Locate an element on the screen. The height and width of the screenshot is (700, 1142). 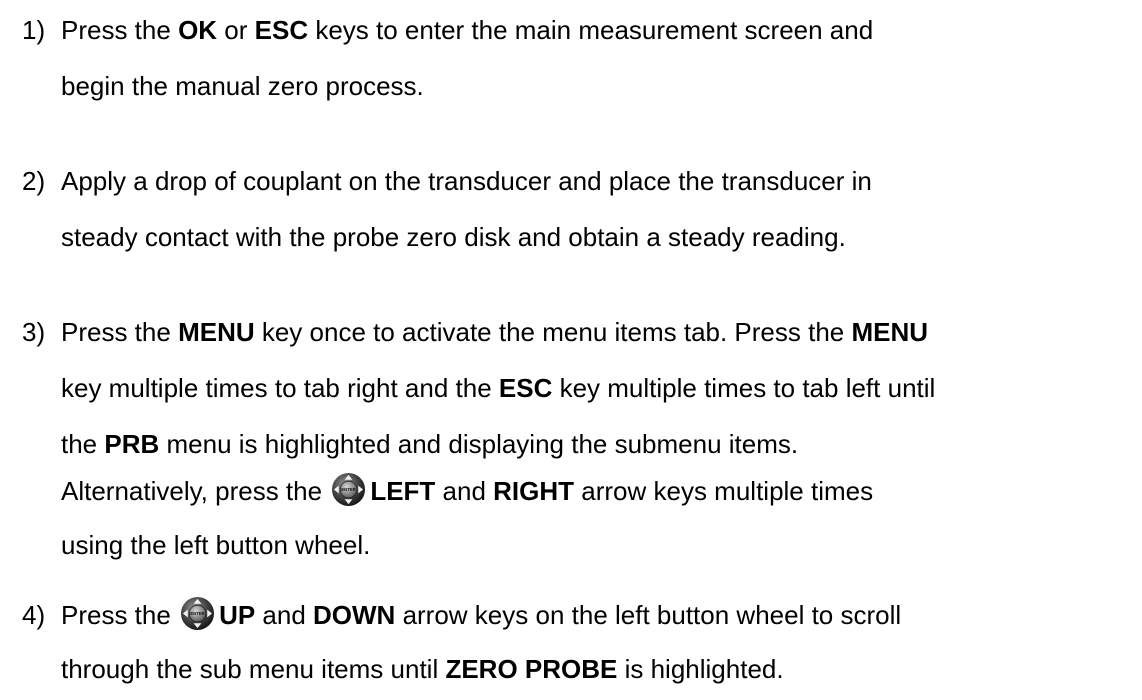
zero-probe-item: ZERO PROBE is located at coordinates (531, 669).